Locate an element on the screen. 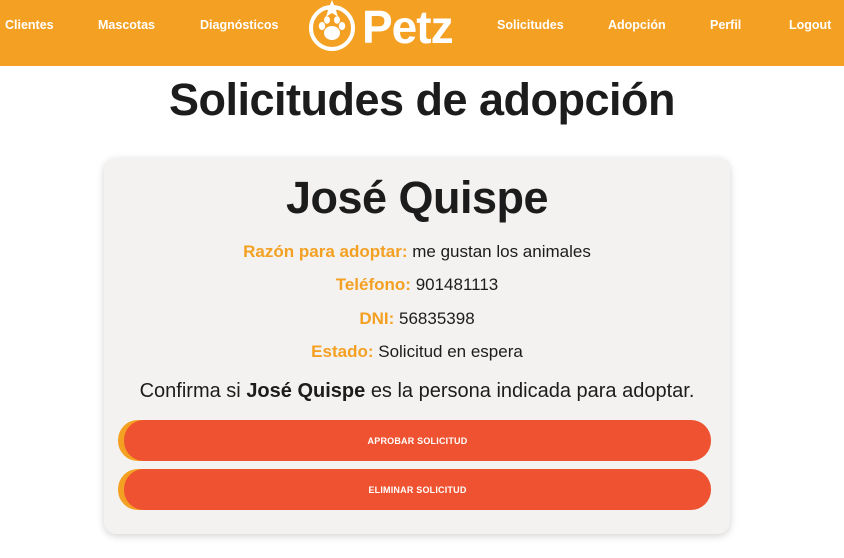  nav-adopcion-link: Adopción is located at coordinates (637, 25).